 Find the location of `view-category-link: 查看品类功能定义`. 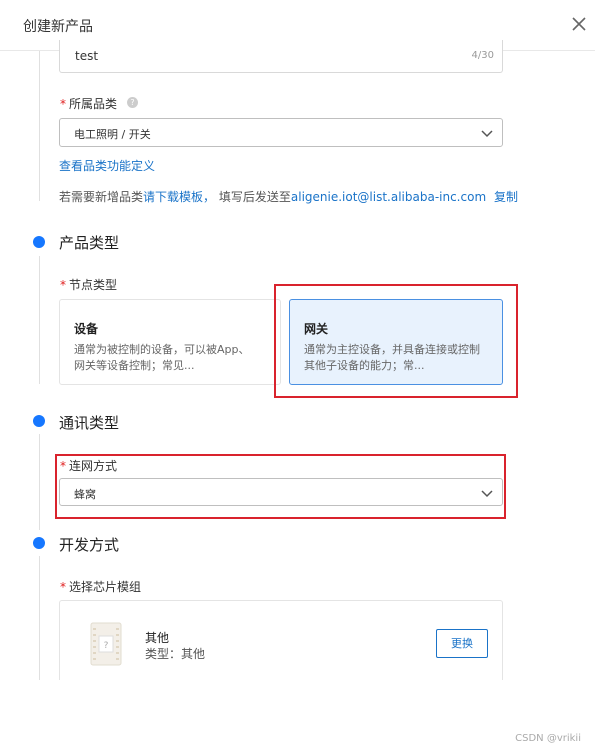

view-category-link: 查看品类功能定义 is located at coordinates (107, 165).